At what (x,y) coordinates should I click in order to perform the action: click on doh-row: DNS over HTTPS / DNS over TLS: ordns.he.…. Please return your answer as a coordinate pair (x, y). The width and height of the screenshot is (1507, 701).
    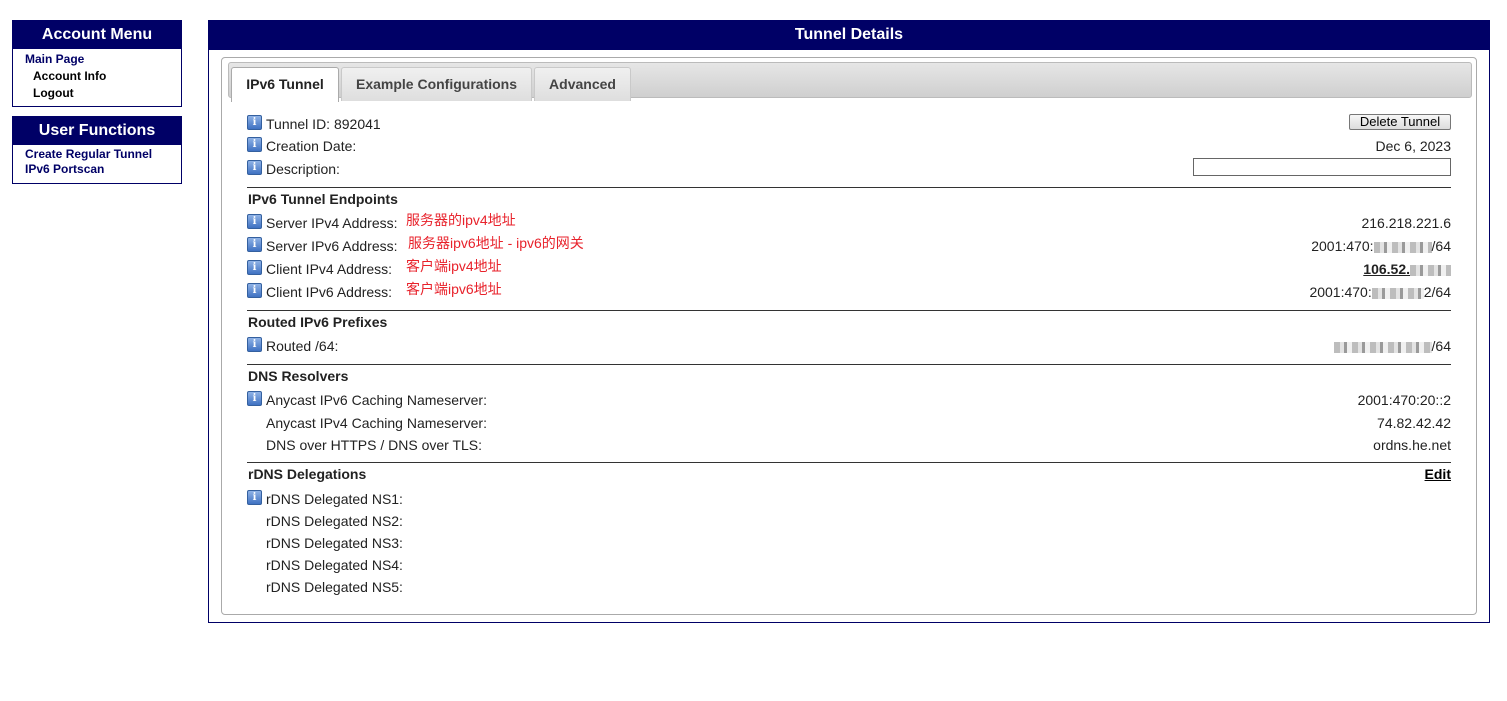
    Looking at the image, I should click on (849, 445).